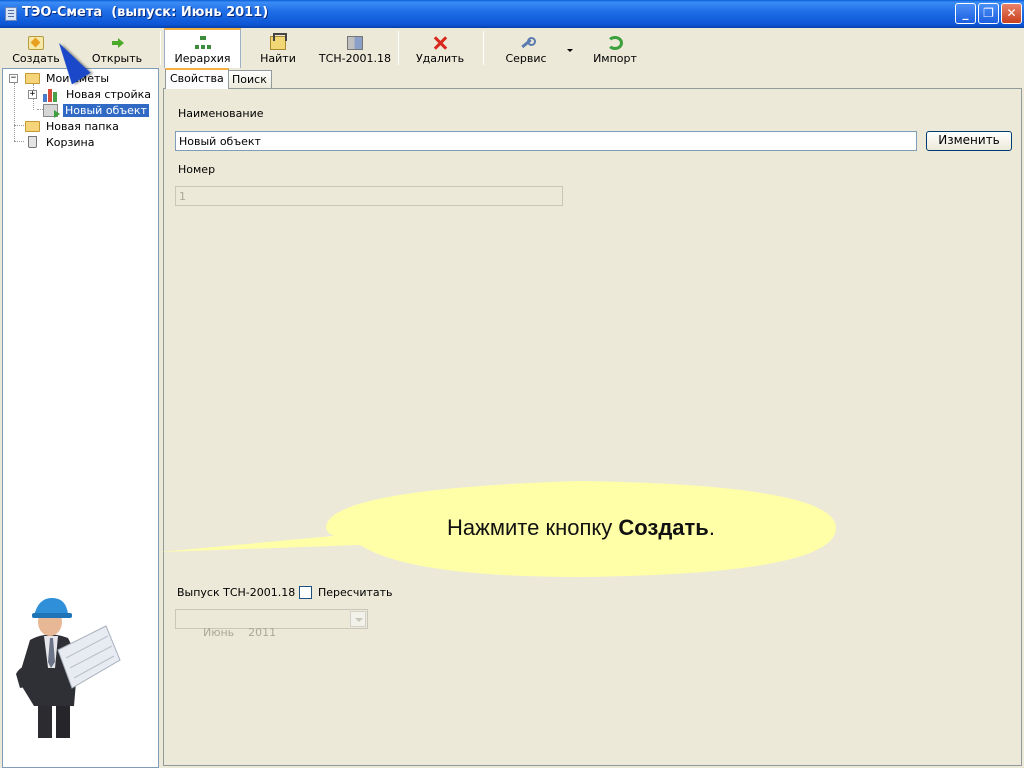  What do you see at coordinates (106, 110) in the screenshot?
I see `tree-item-label: Новый объект` at bounding box center [106, 110].